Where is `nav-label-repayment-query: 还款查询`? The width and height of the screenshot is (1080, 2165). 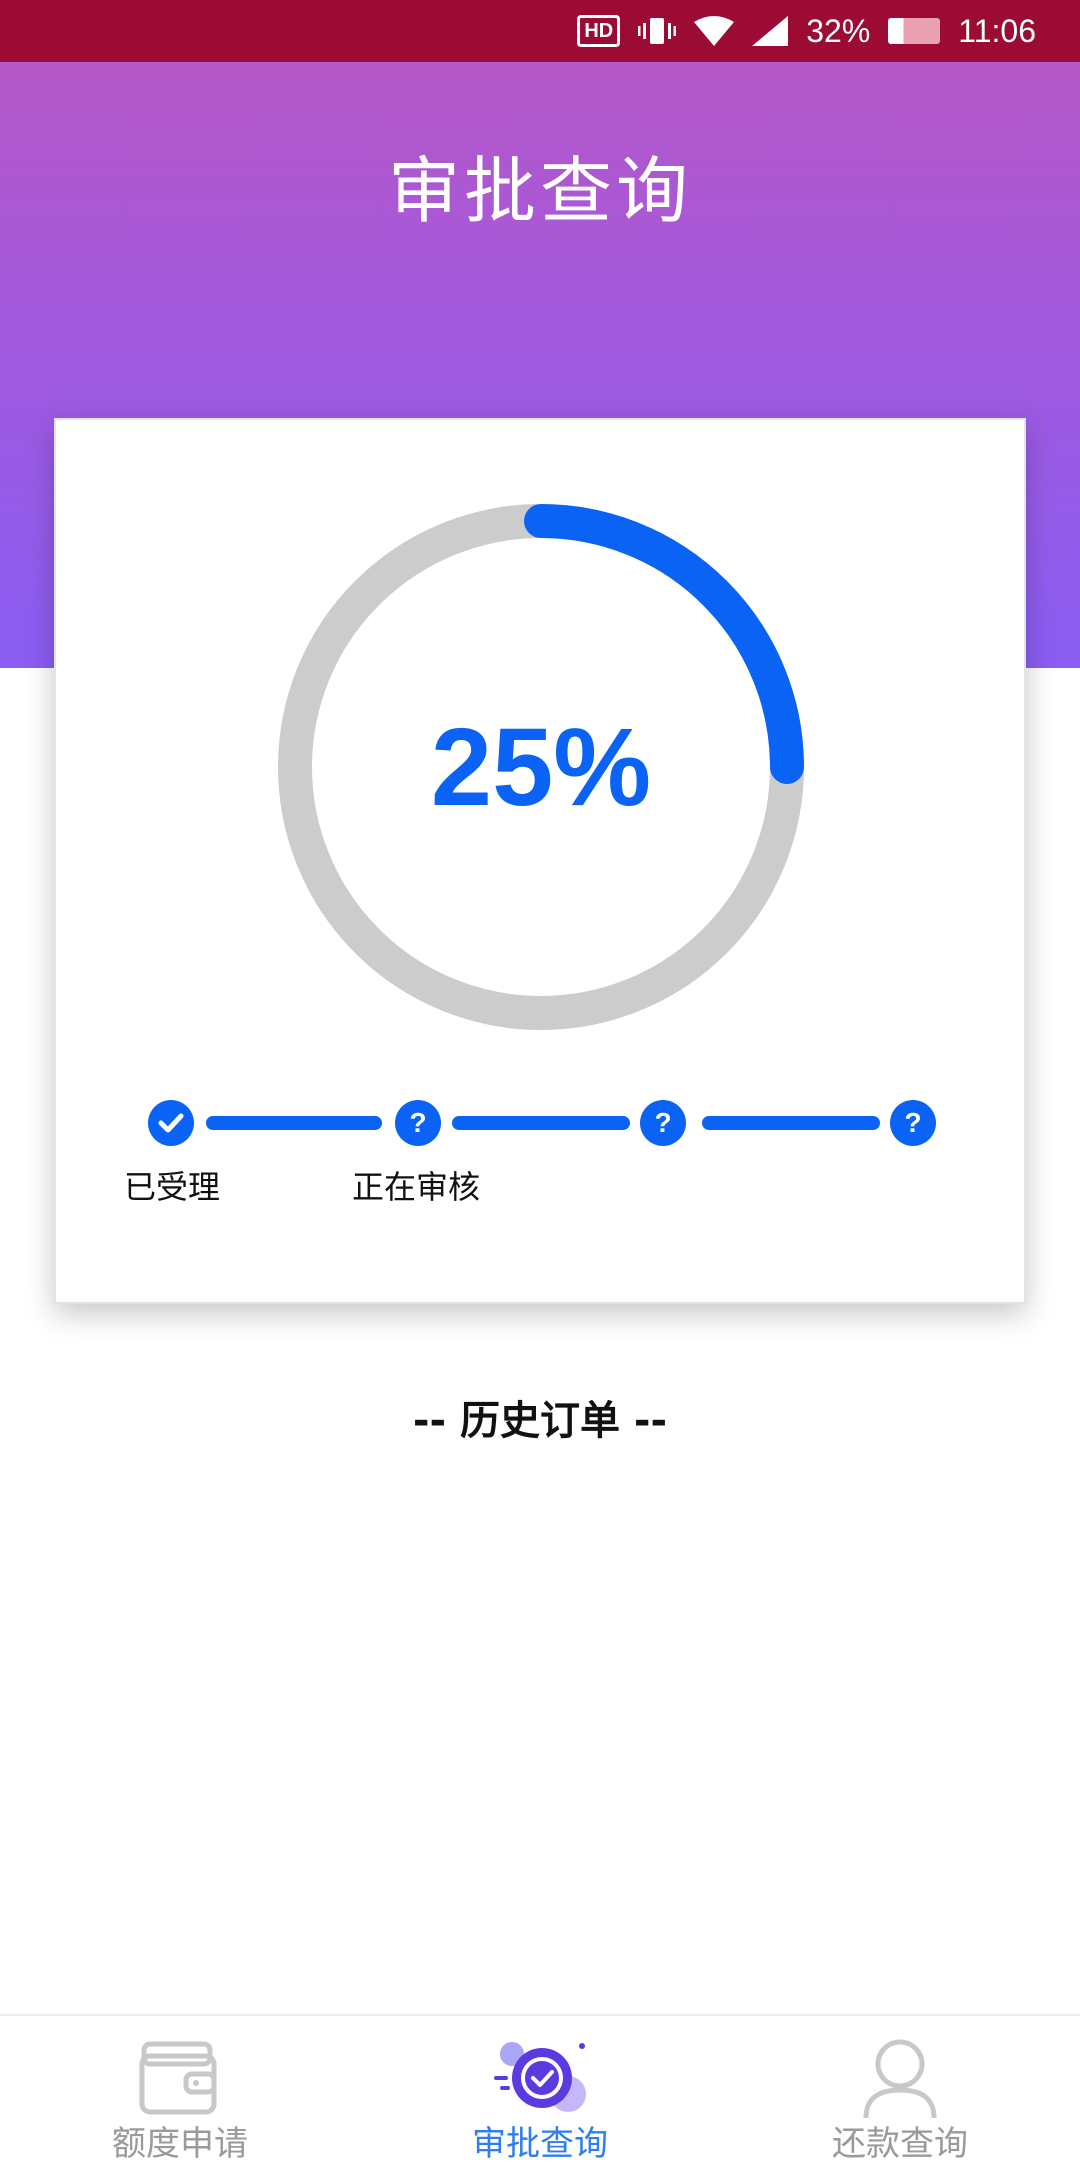 nav-label-repayment-query: 还款查询 is located at coordinates (900, 2144).